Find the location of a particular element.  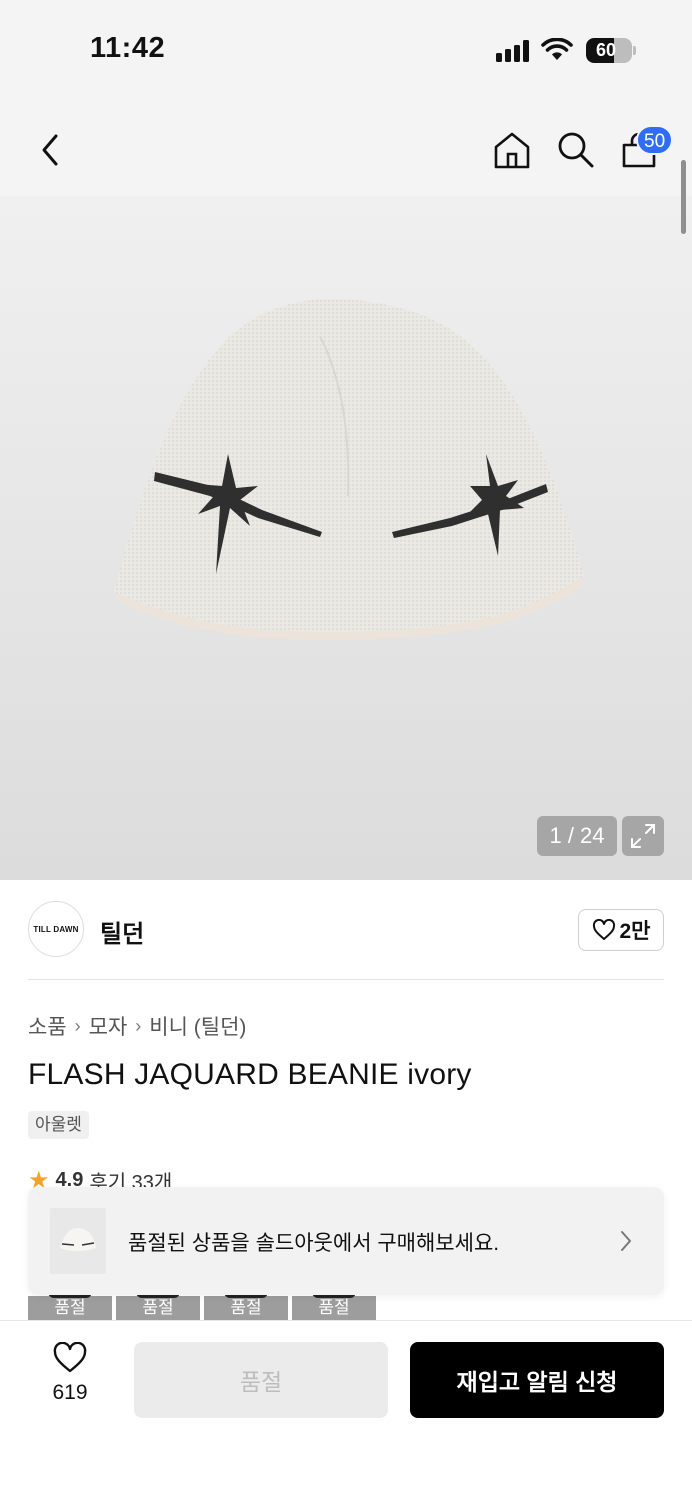

soldout-banner: 품절된 상품을 솔드아웃에서 구매해보세요. is located at coordinates (346, 1241).